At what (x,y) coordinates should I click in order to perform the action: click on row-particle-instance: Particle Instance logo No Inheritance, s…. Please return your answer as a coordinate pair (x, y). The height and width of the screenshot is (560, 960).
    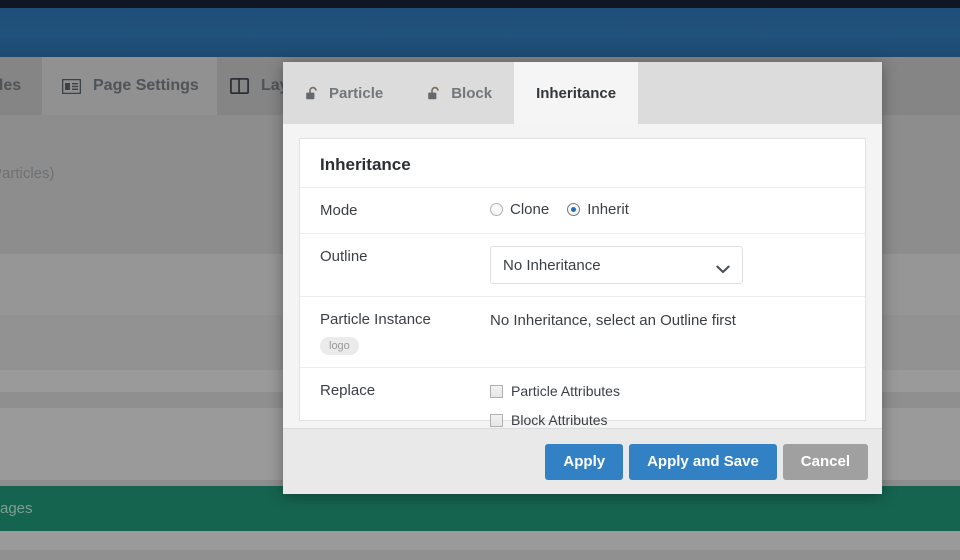
    Looking at the image, I should click on (582, 331).